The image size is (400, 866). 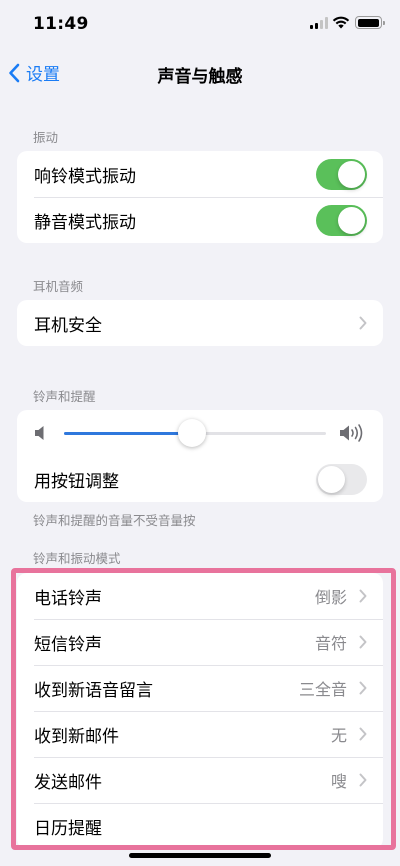 What do you see at coordinates (114, 520) in the screenshot?
I see `ringer-footer-note: 铃声和提醒的音量不受音量按` at bounding box center [114, 520].